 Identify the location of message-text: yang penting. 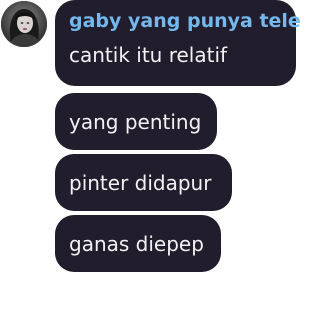
(135, 121).